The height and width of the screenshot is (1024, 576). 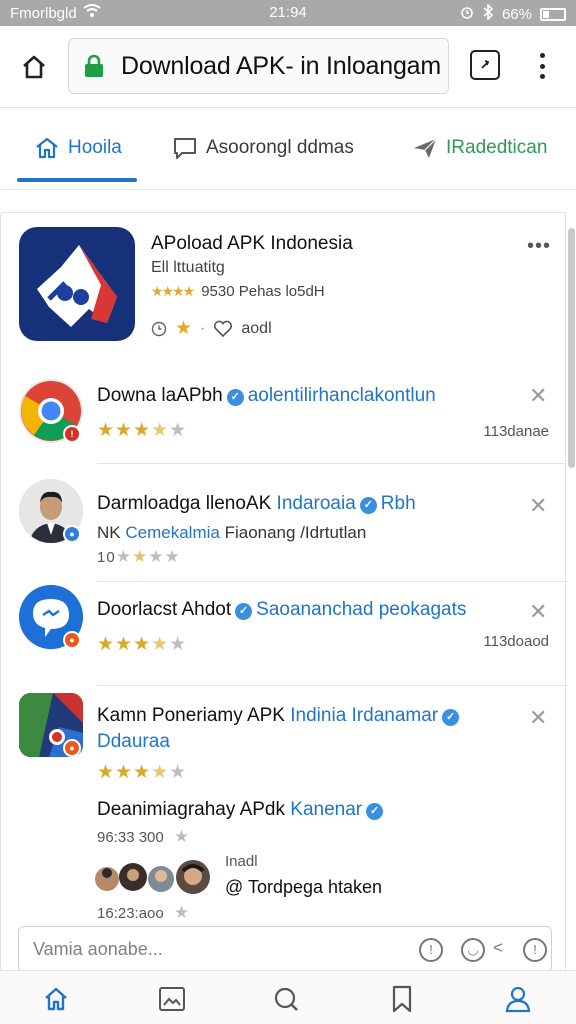 What do you see at coordinates (223, 329) in the screenshot?
I see `heart-icon` at bounding box center [223, 329].